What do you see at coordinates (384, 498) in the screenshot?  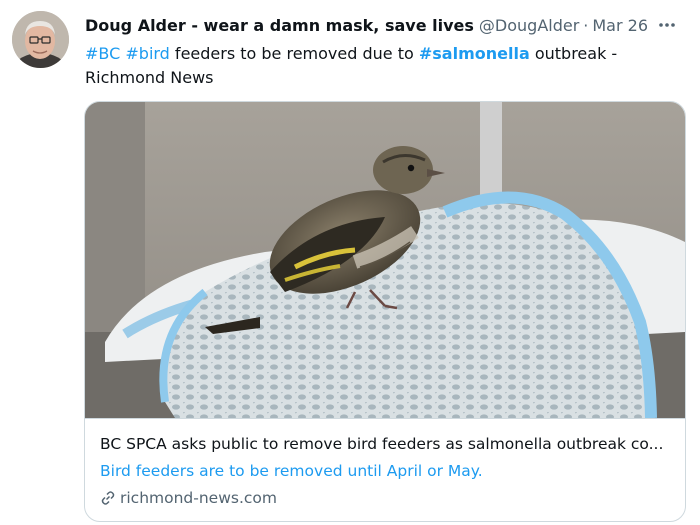 I see `card-domain: richmond-news.com` at bounding box center [384, 498].